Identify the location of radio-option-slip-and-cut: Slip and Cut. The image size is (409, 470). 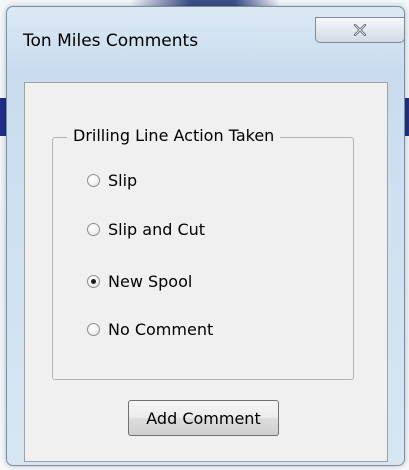
(146, 229).